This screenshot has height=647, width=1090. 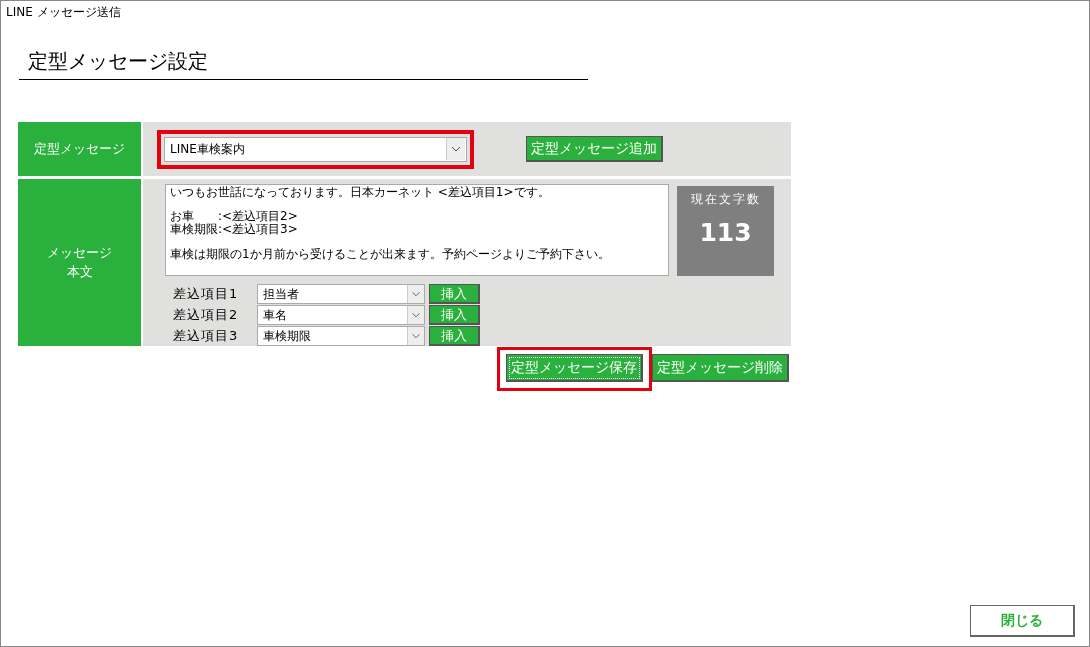 I want to click on close-button: 閉じる, so click(x=1022, y=621).